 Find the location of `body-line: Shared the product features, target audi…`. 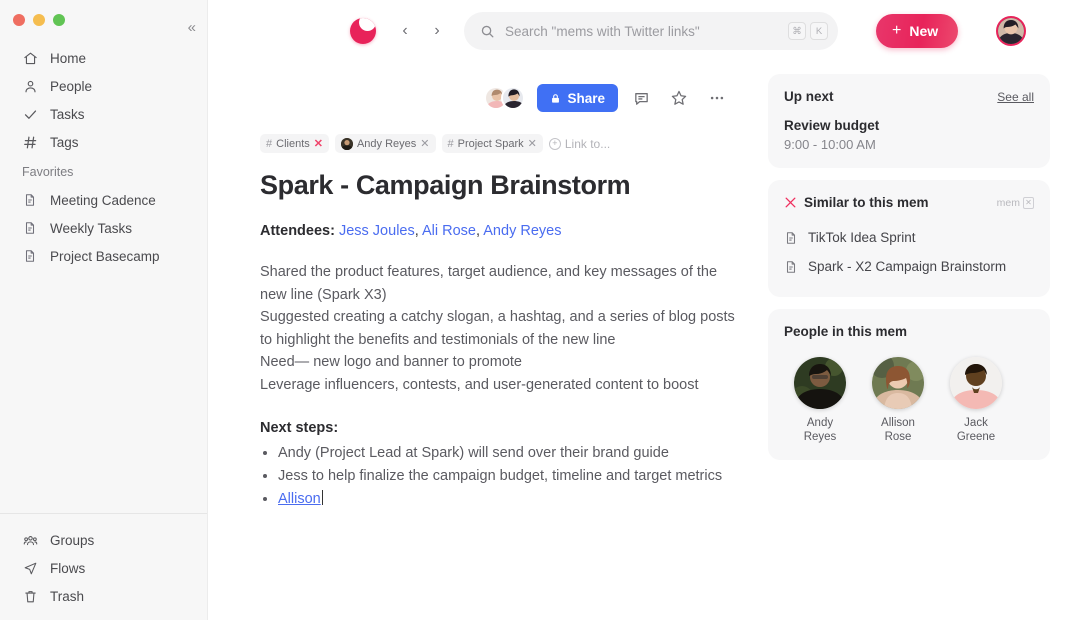

body-line: Shared the product features, target audi… is located at coordinates (489, 272).